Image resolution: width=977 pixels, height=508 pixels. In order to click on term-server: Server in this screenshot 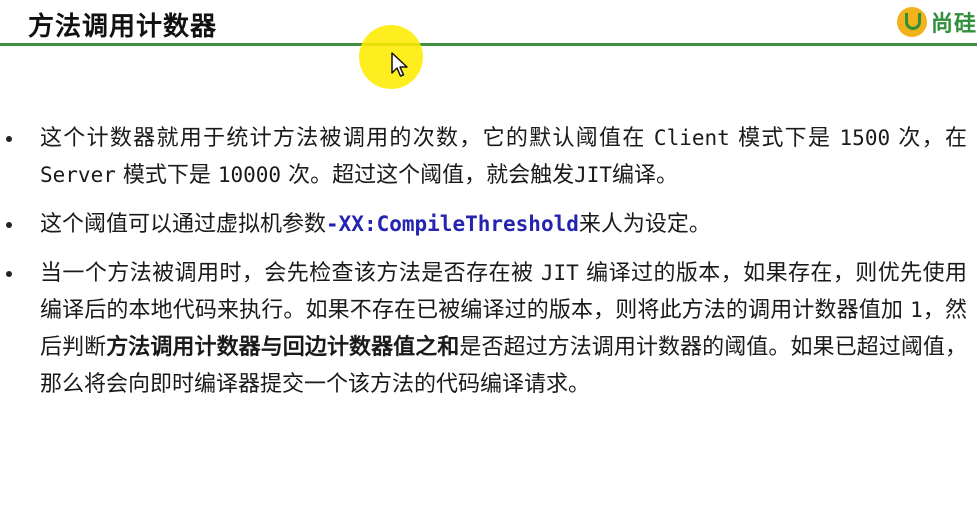, I will do `click(78, 175)`.